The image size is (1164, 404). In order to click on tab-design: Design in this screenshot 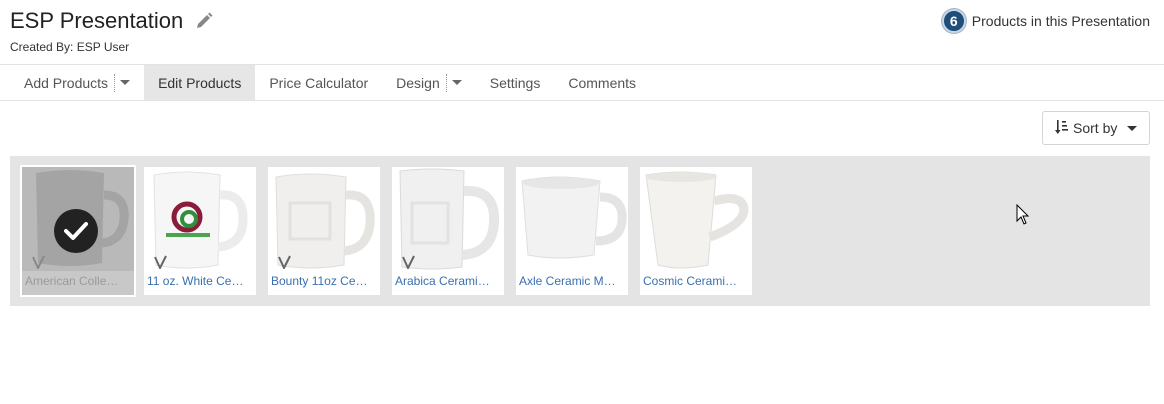, I will do `click(429, 82)`.